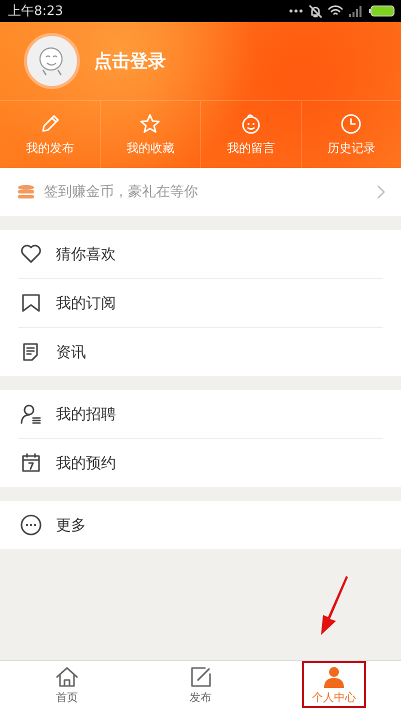 This screenshot has width=401, height=710. Describe the element at coordinates (26, 192) in the screenshot. I see `coins-icon` at that location.